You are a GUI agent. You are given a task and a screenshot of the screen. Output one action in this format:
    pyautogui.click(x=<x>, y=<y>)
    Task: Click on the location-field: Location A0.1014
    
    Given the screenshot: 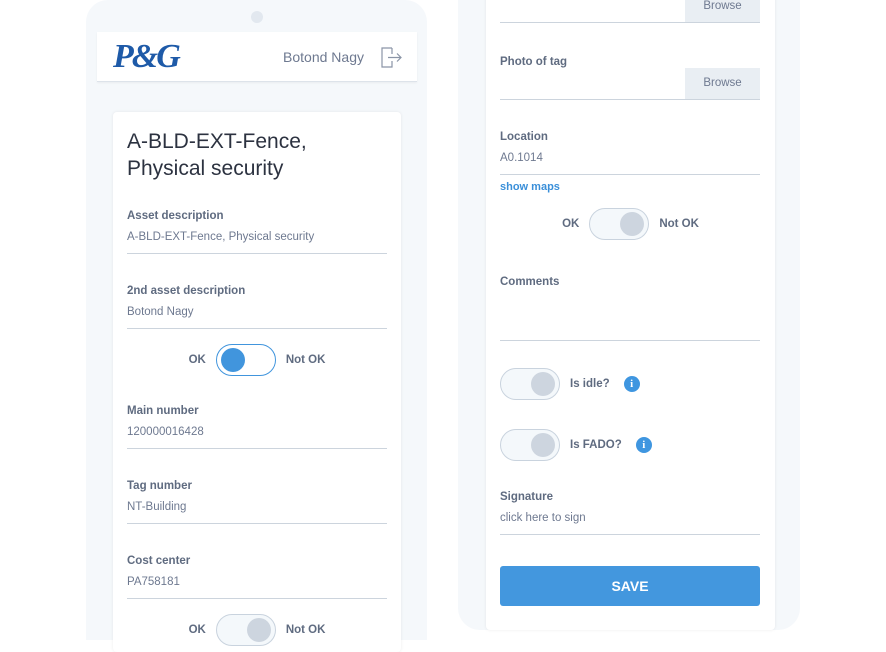 What is the action you would take?
    pyautogui.click(x=630, y=153)
    